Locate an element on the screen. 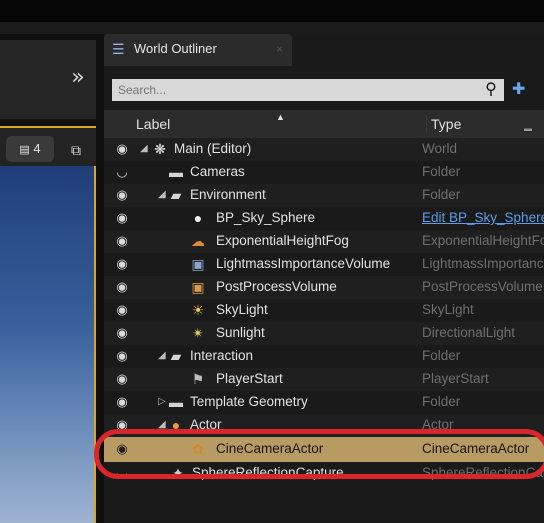 The height and width of the screenshot is (523, 544). row-label: Cameras is located at coordinates (217, 171).